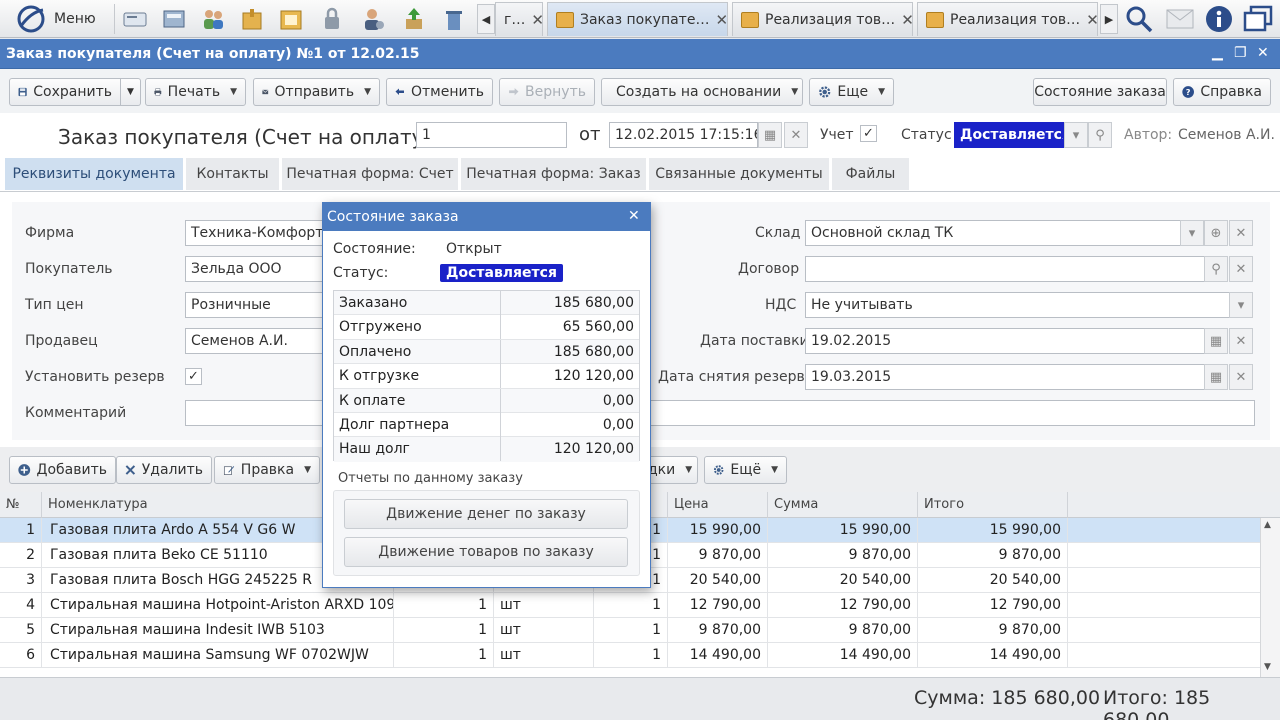 The width and height of the screenshot is (1280, 720). I want to click on info-icon, so click(1219, 19).